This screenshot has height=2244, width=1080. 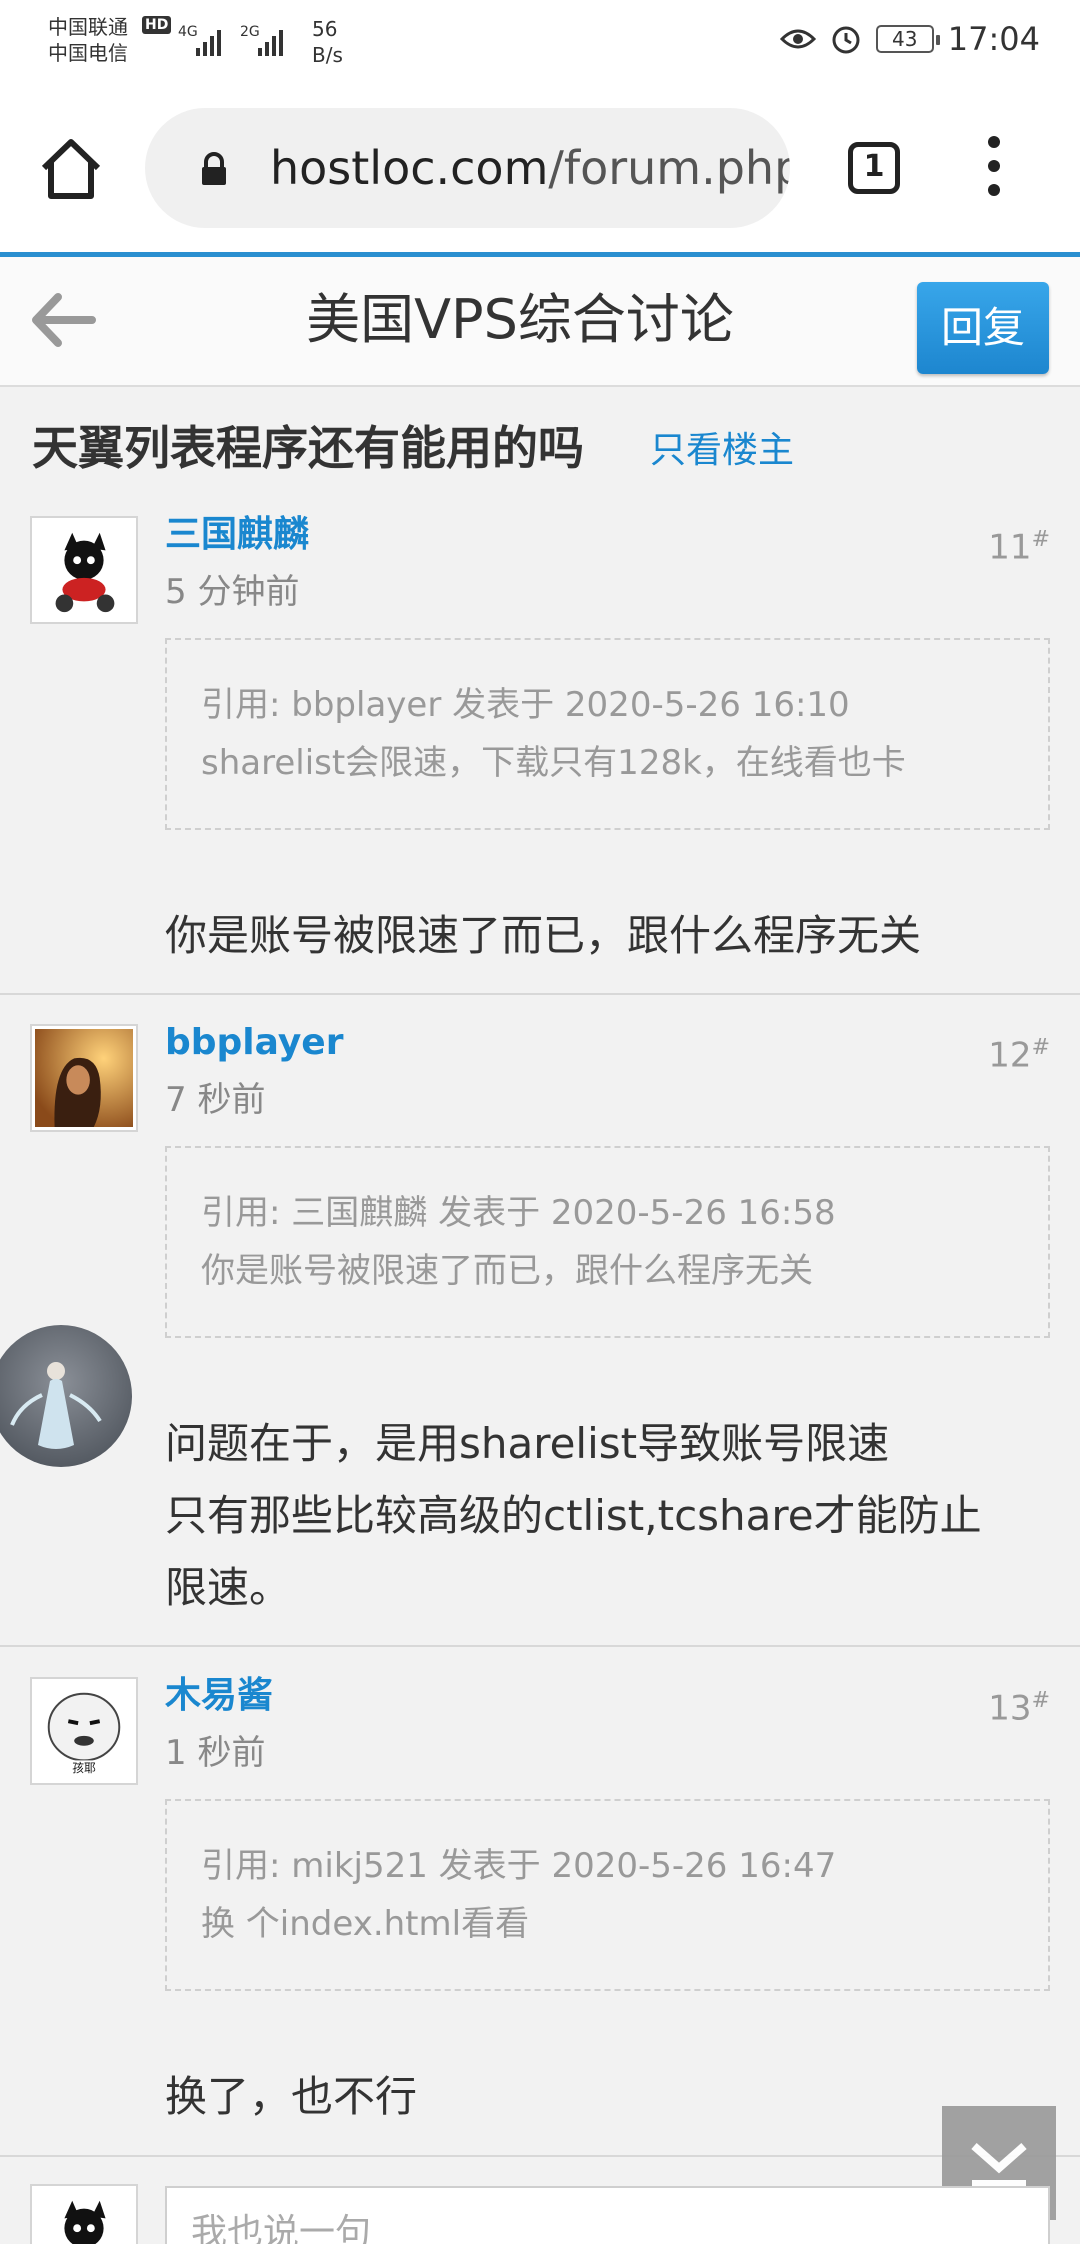 I want to click on status-right: 43 17:04, so click(x=909, y=39).